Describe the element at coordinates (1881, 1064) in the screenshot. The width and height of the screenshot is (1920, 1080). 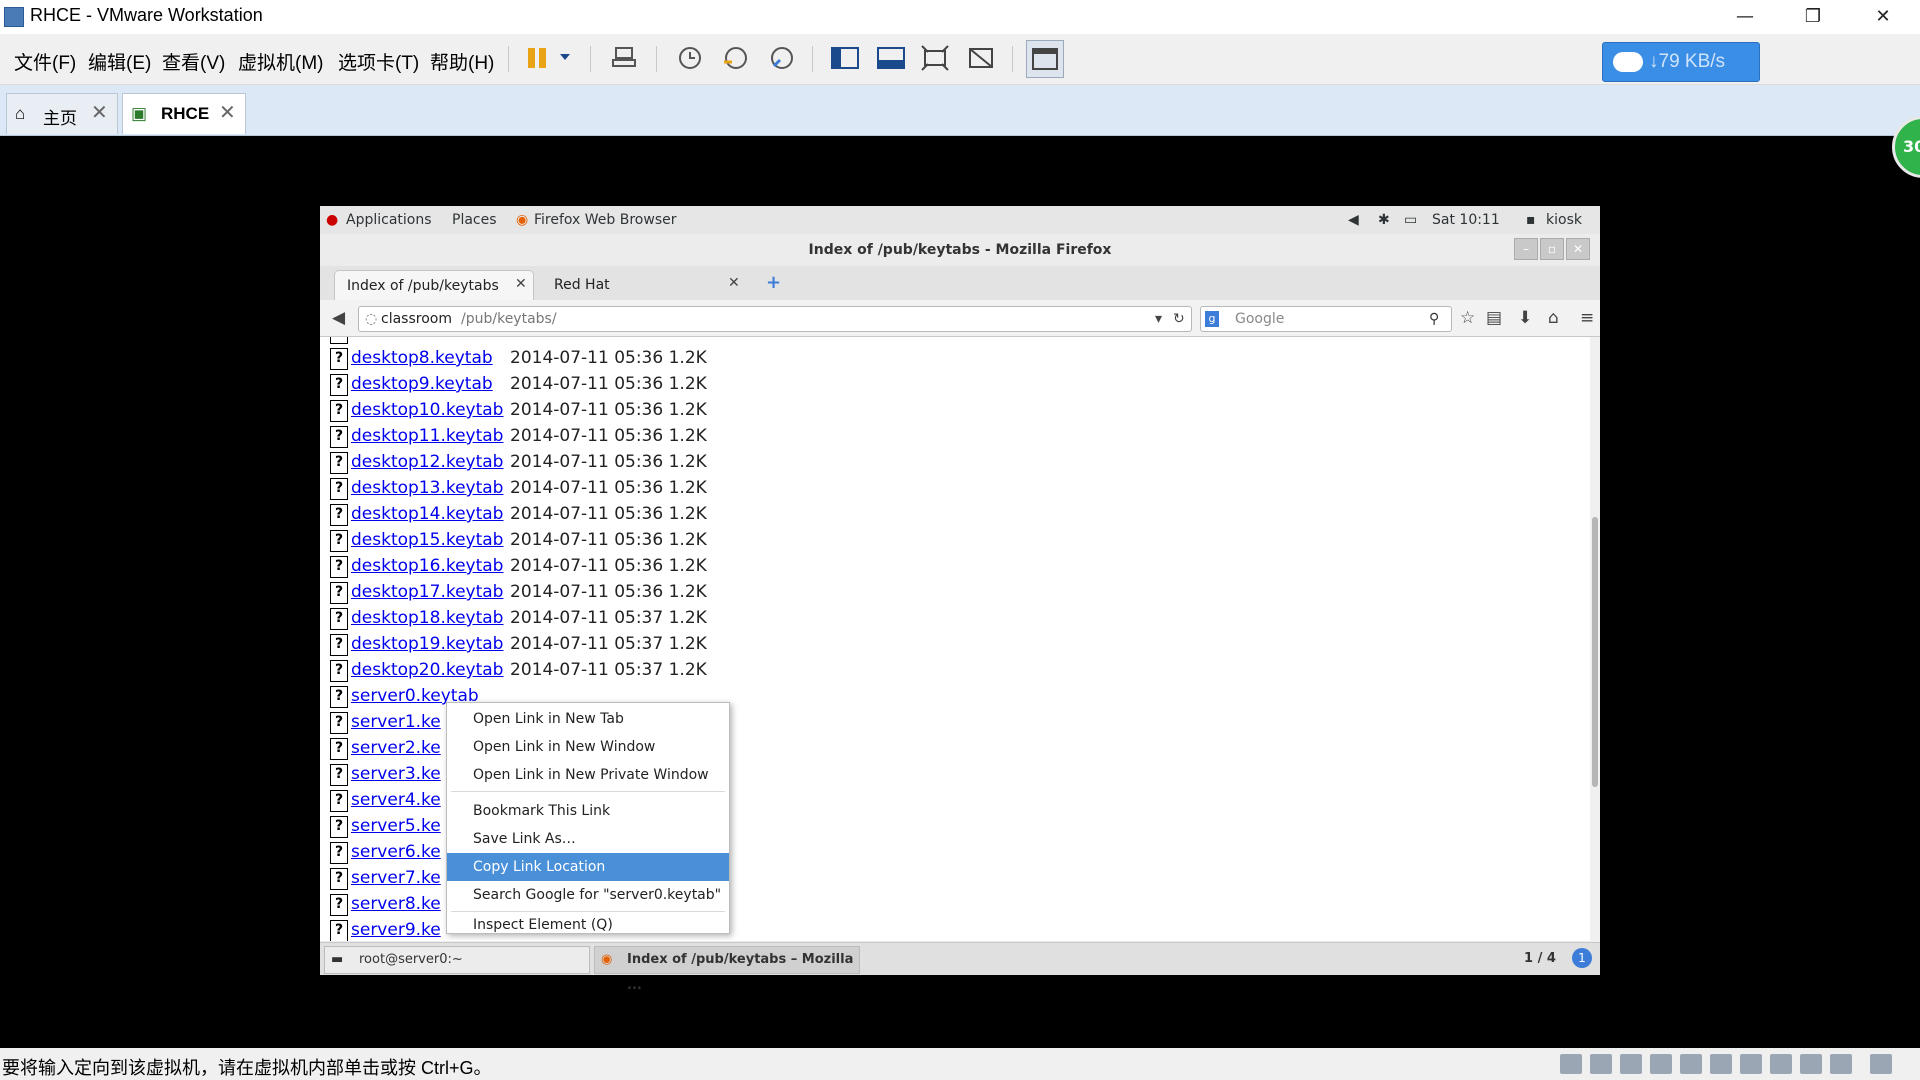
I see `console-window-icon` at that location.